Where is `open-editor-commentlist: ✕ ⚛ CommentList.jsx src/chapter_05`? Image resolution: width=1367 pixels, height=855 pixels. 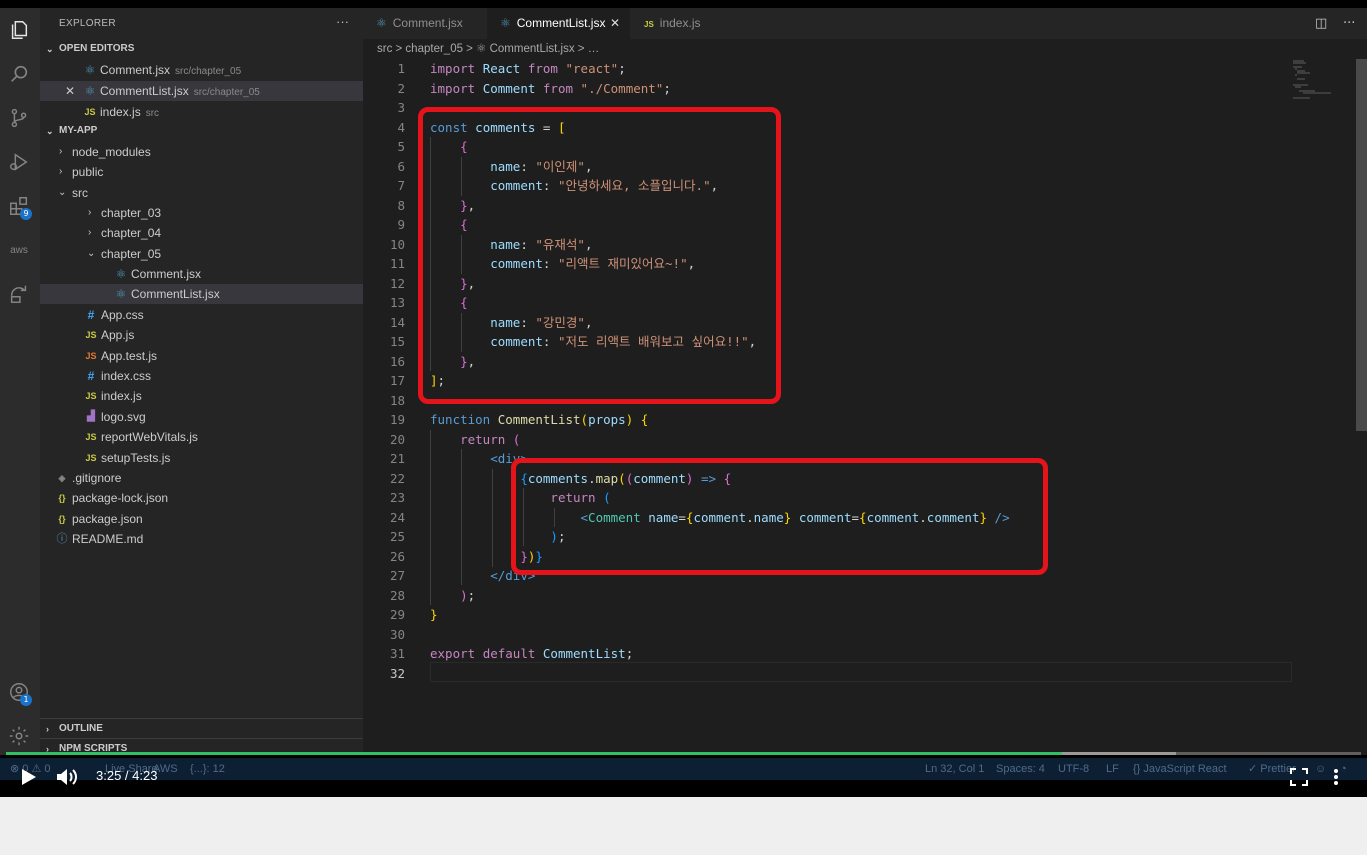 open-editor-commentlist: ✕ ⚛ CommentList.jsx src/chapter_05 is located at coordinates (201, 91).